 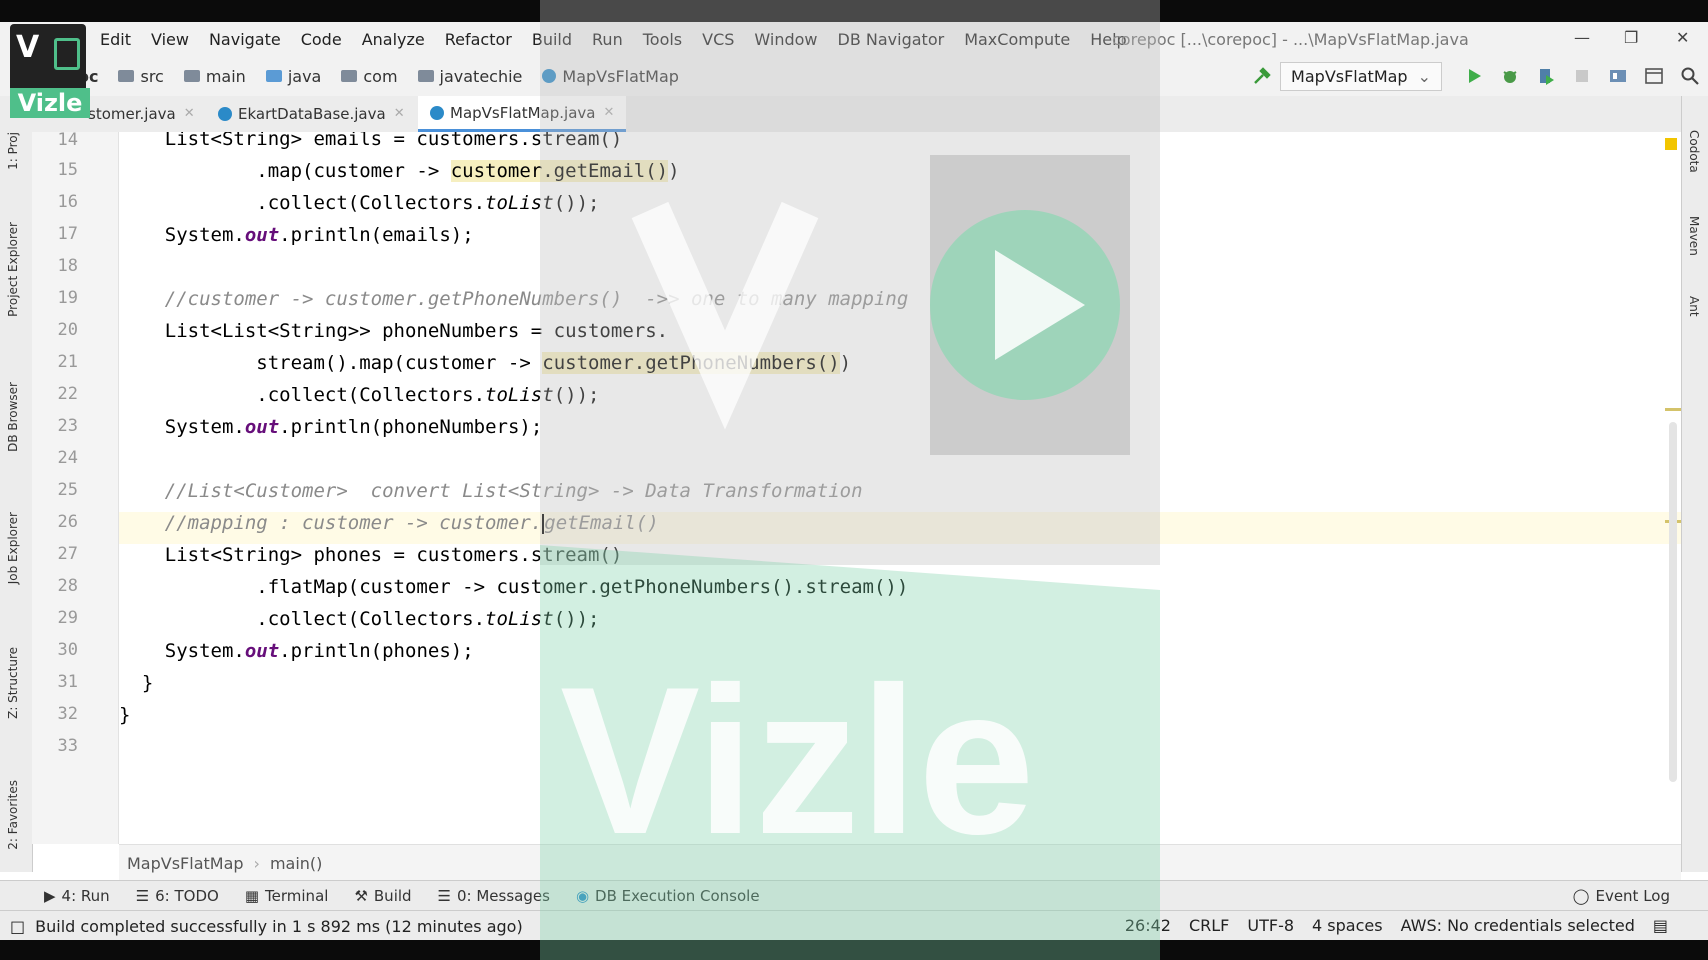 What do you see at coordinates (369, 76) in the screenshot?
I see `breadcrumb-com: com` at bounding box center [369, 76].